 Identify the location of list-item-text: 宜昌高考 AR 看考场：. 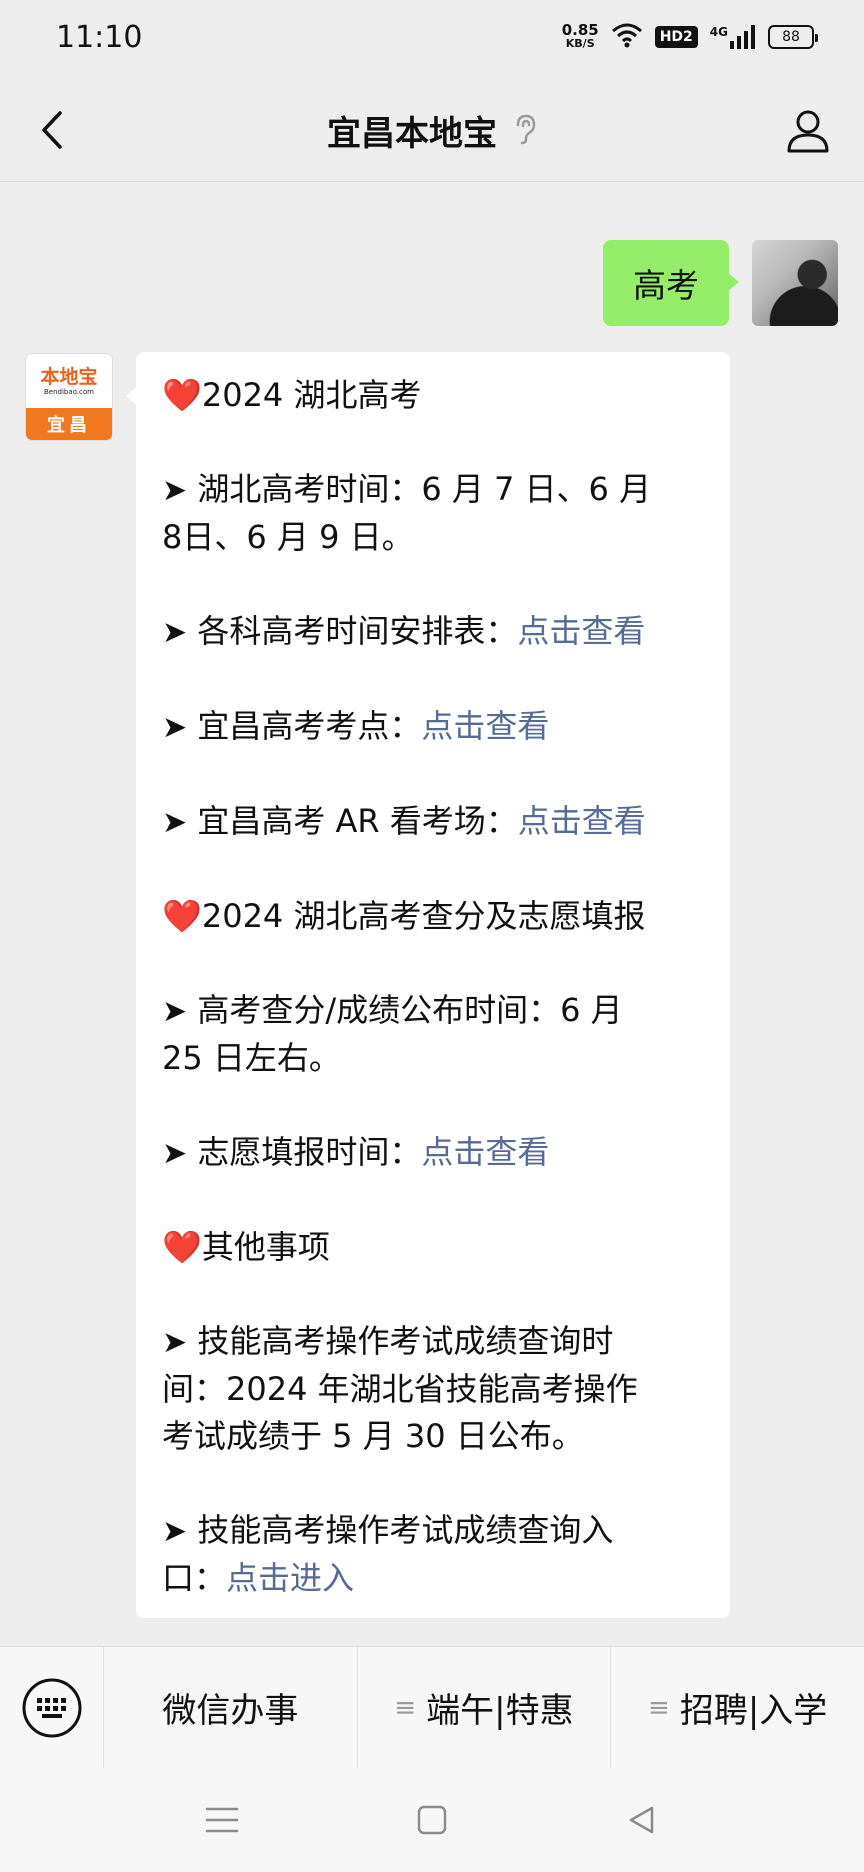
(352, 821).